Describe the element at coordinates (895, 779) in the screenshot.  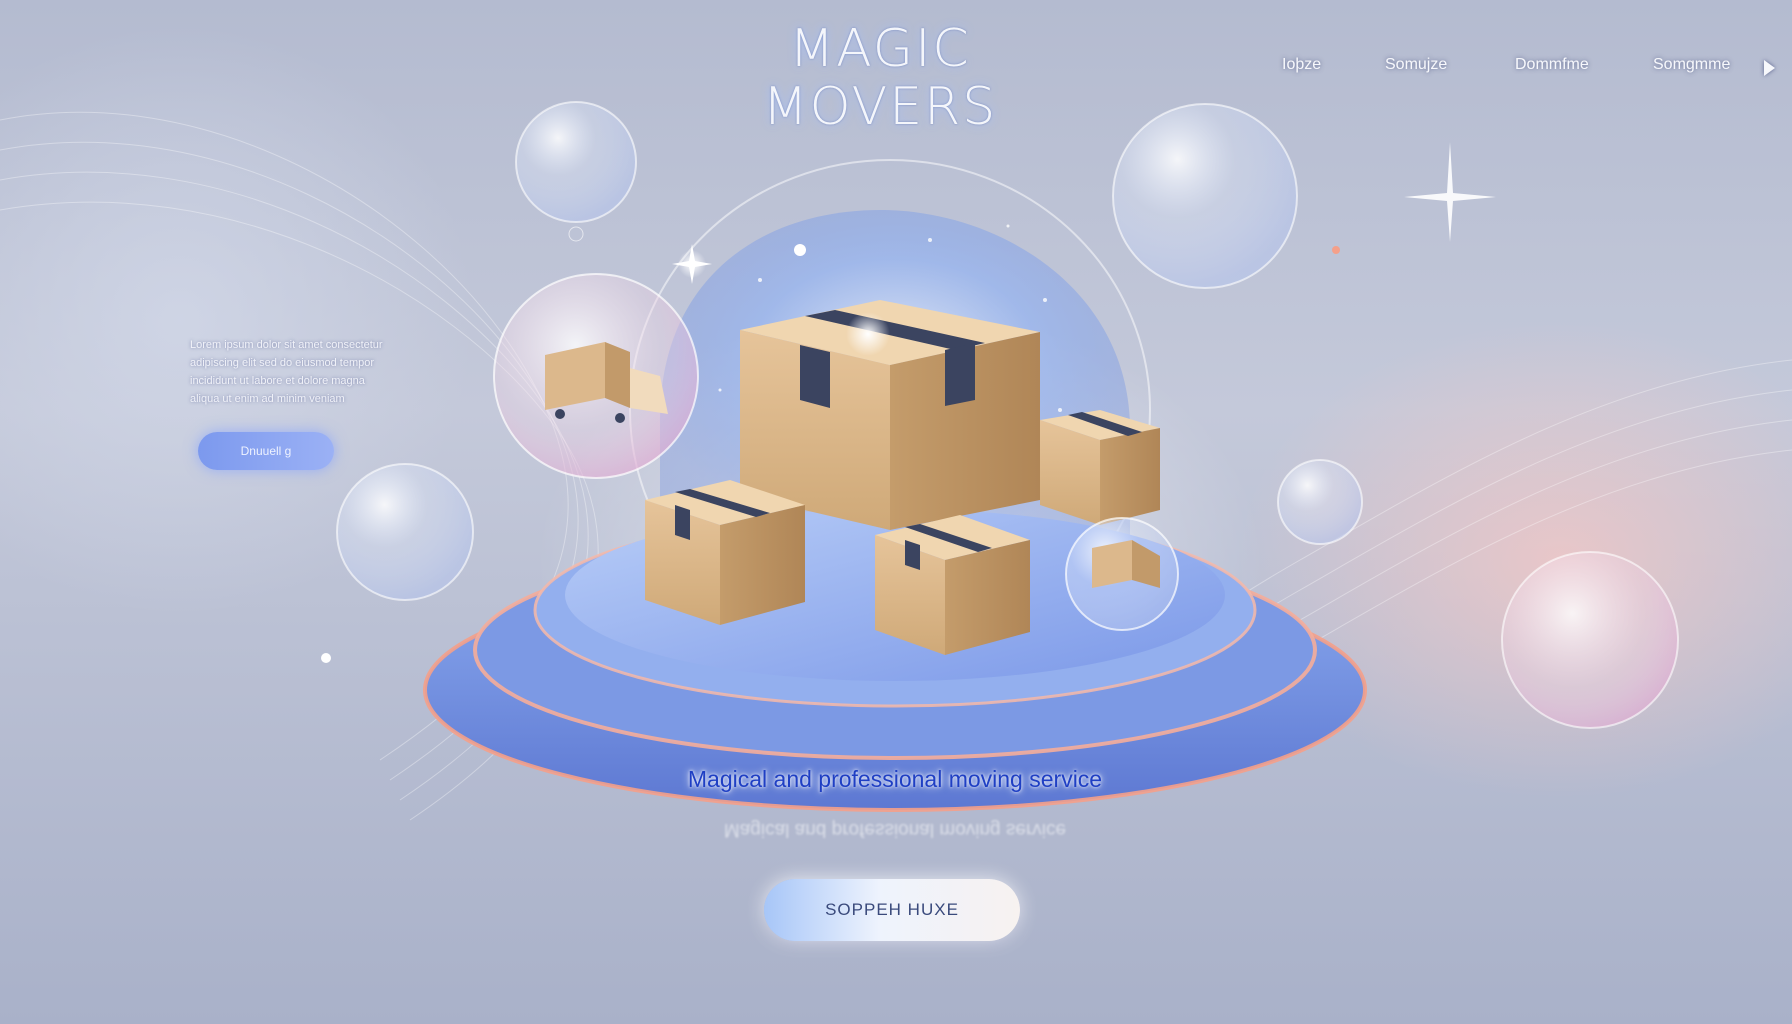
I see `hero-tagline: Magical and professional moving service` at that location.